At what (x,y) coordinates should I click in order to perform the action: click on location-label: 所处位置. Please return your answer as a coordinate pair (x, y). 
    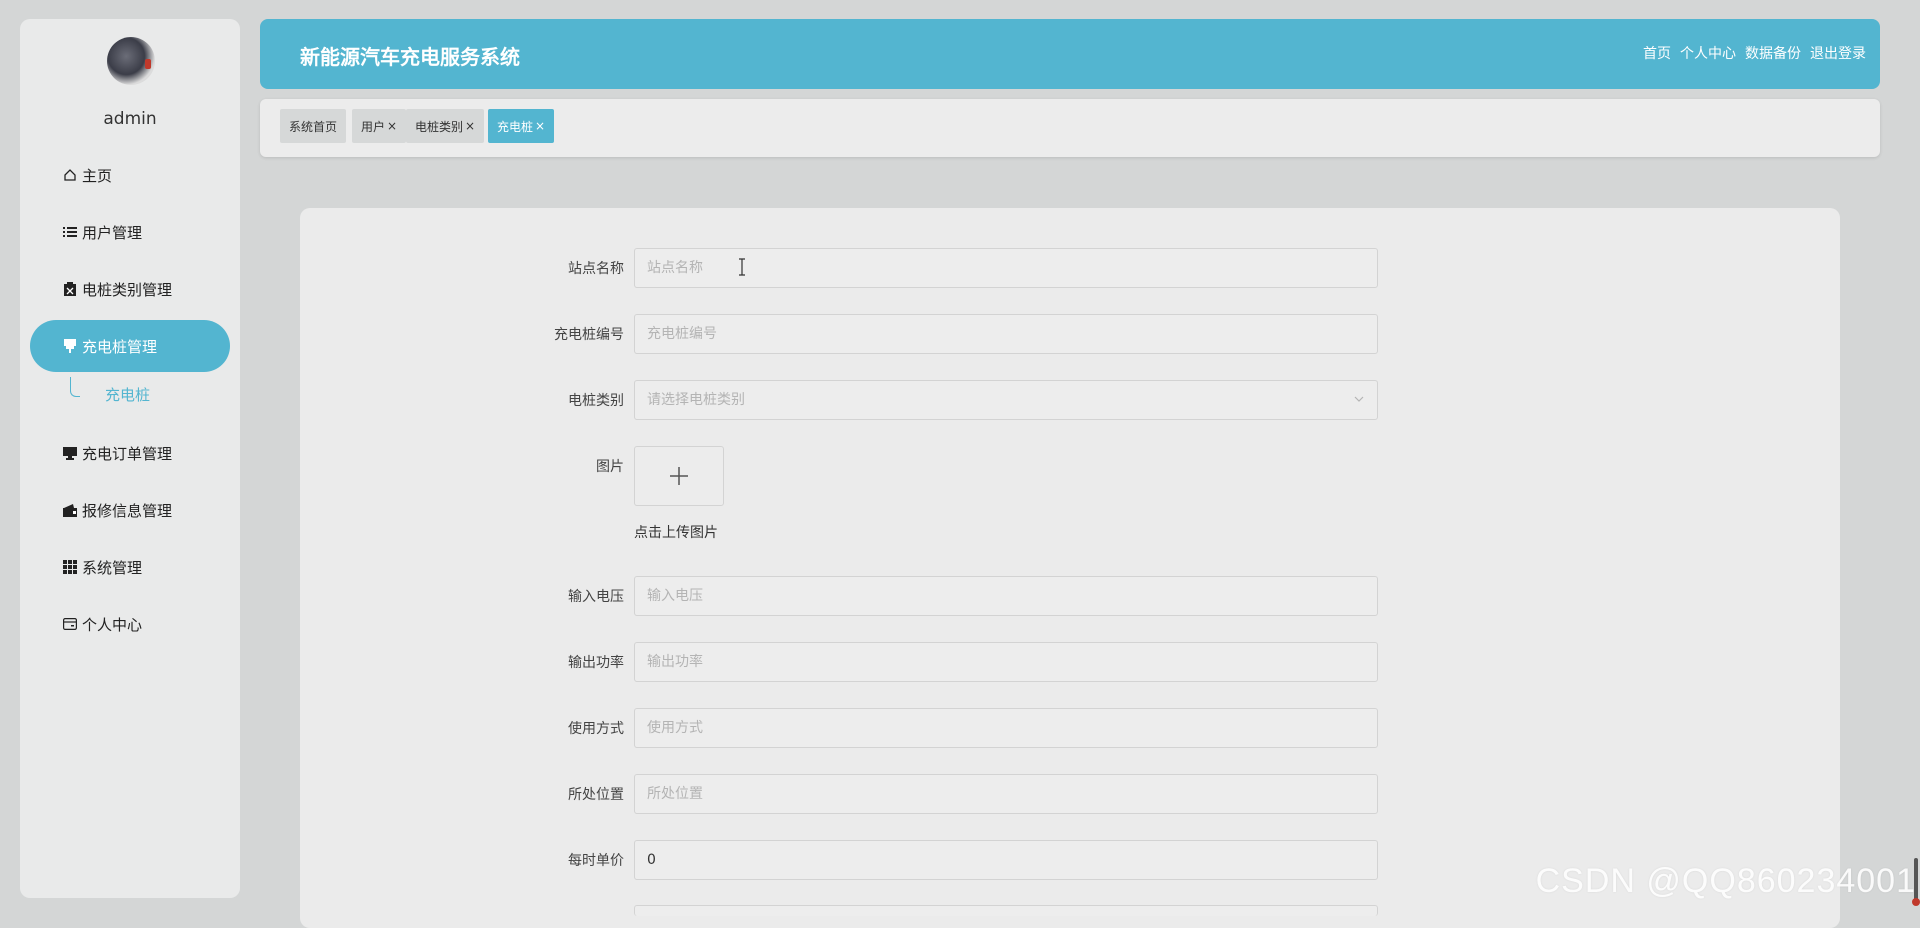
    Looking at the image, I should click on (596, 795).